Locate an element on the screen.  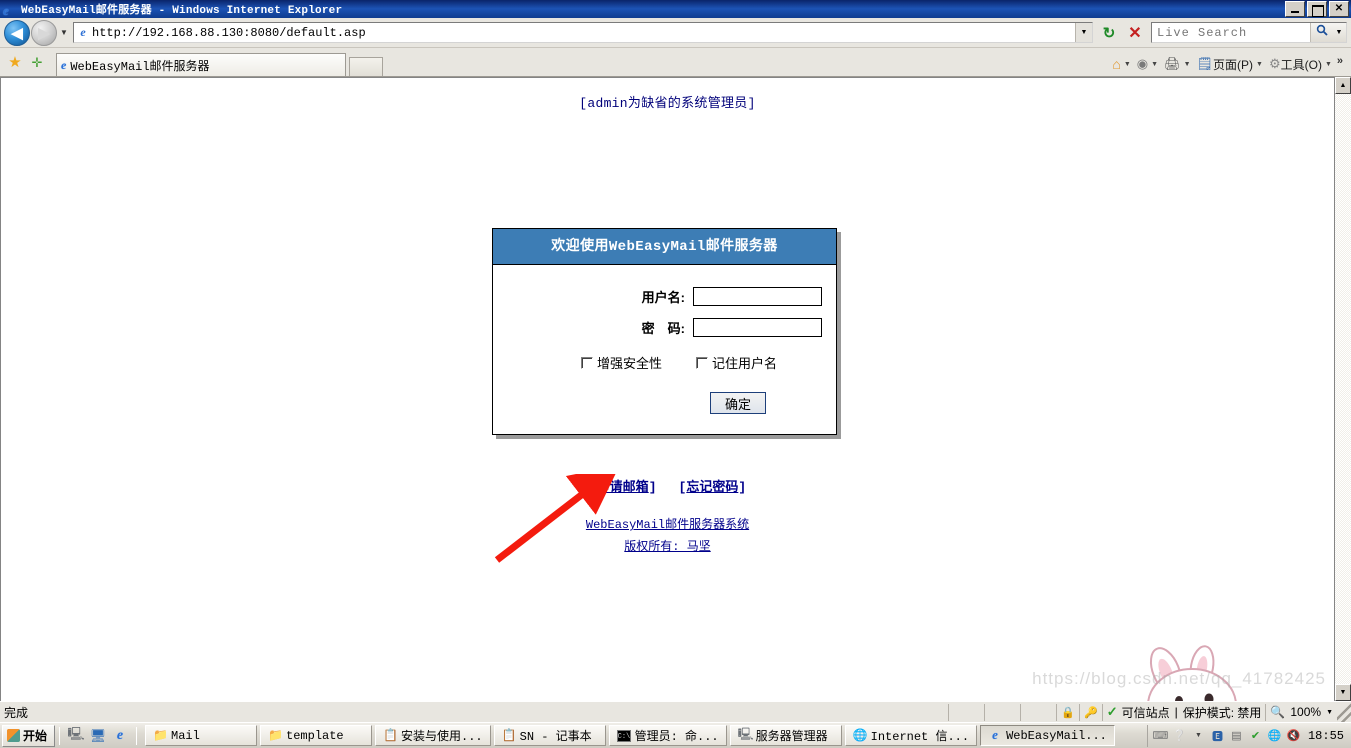
bracket-open: [ is located at coordinates (592, 487).